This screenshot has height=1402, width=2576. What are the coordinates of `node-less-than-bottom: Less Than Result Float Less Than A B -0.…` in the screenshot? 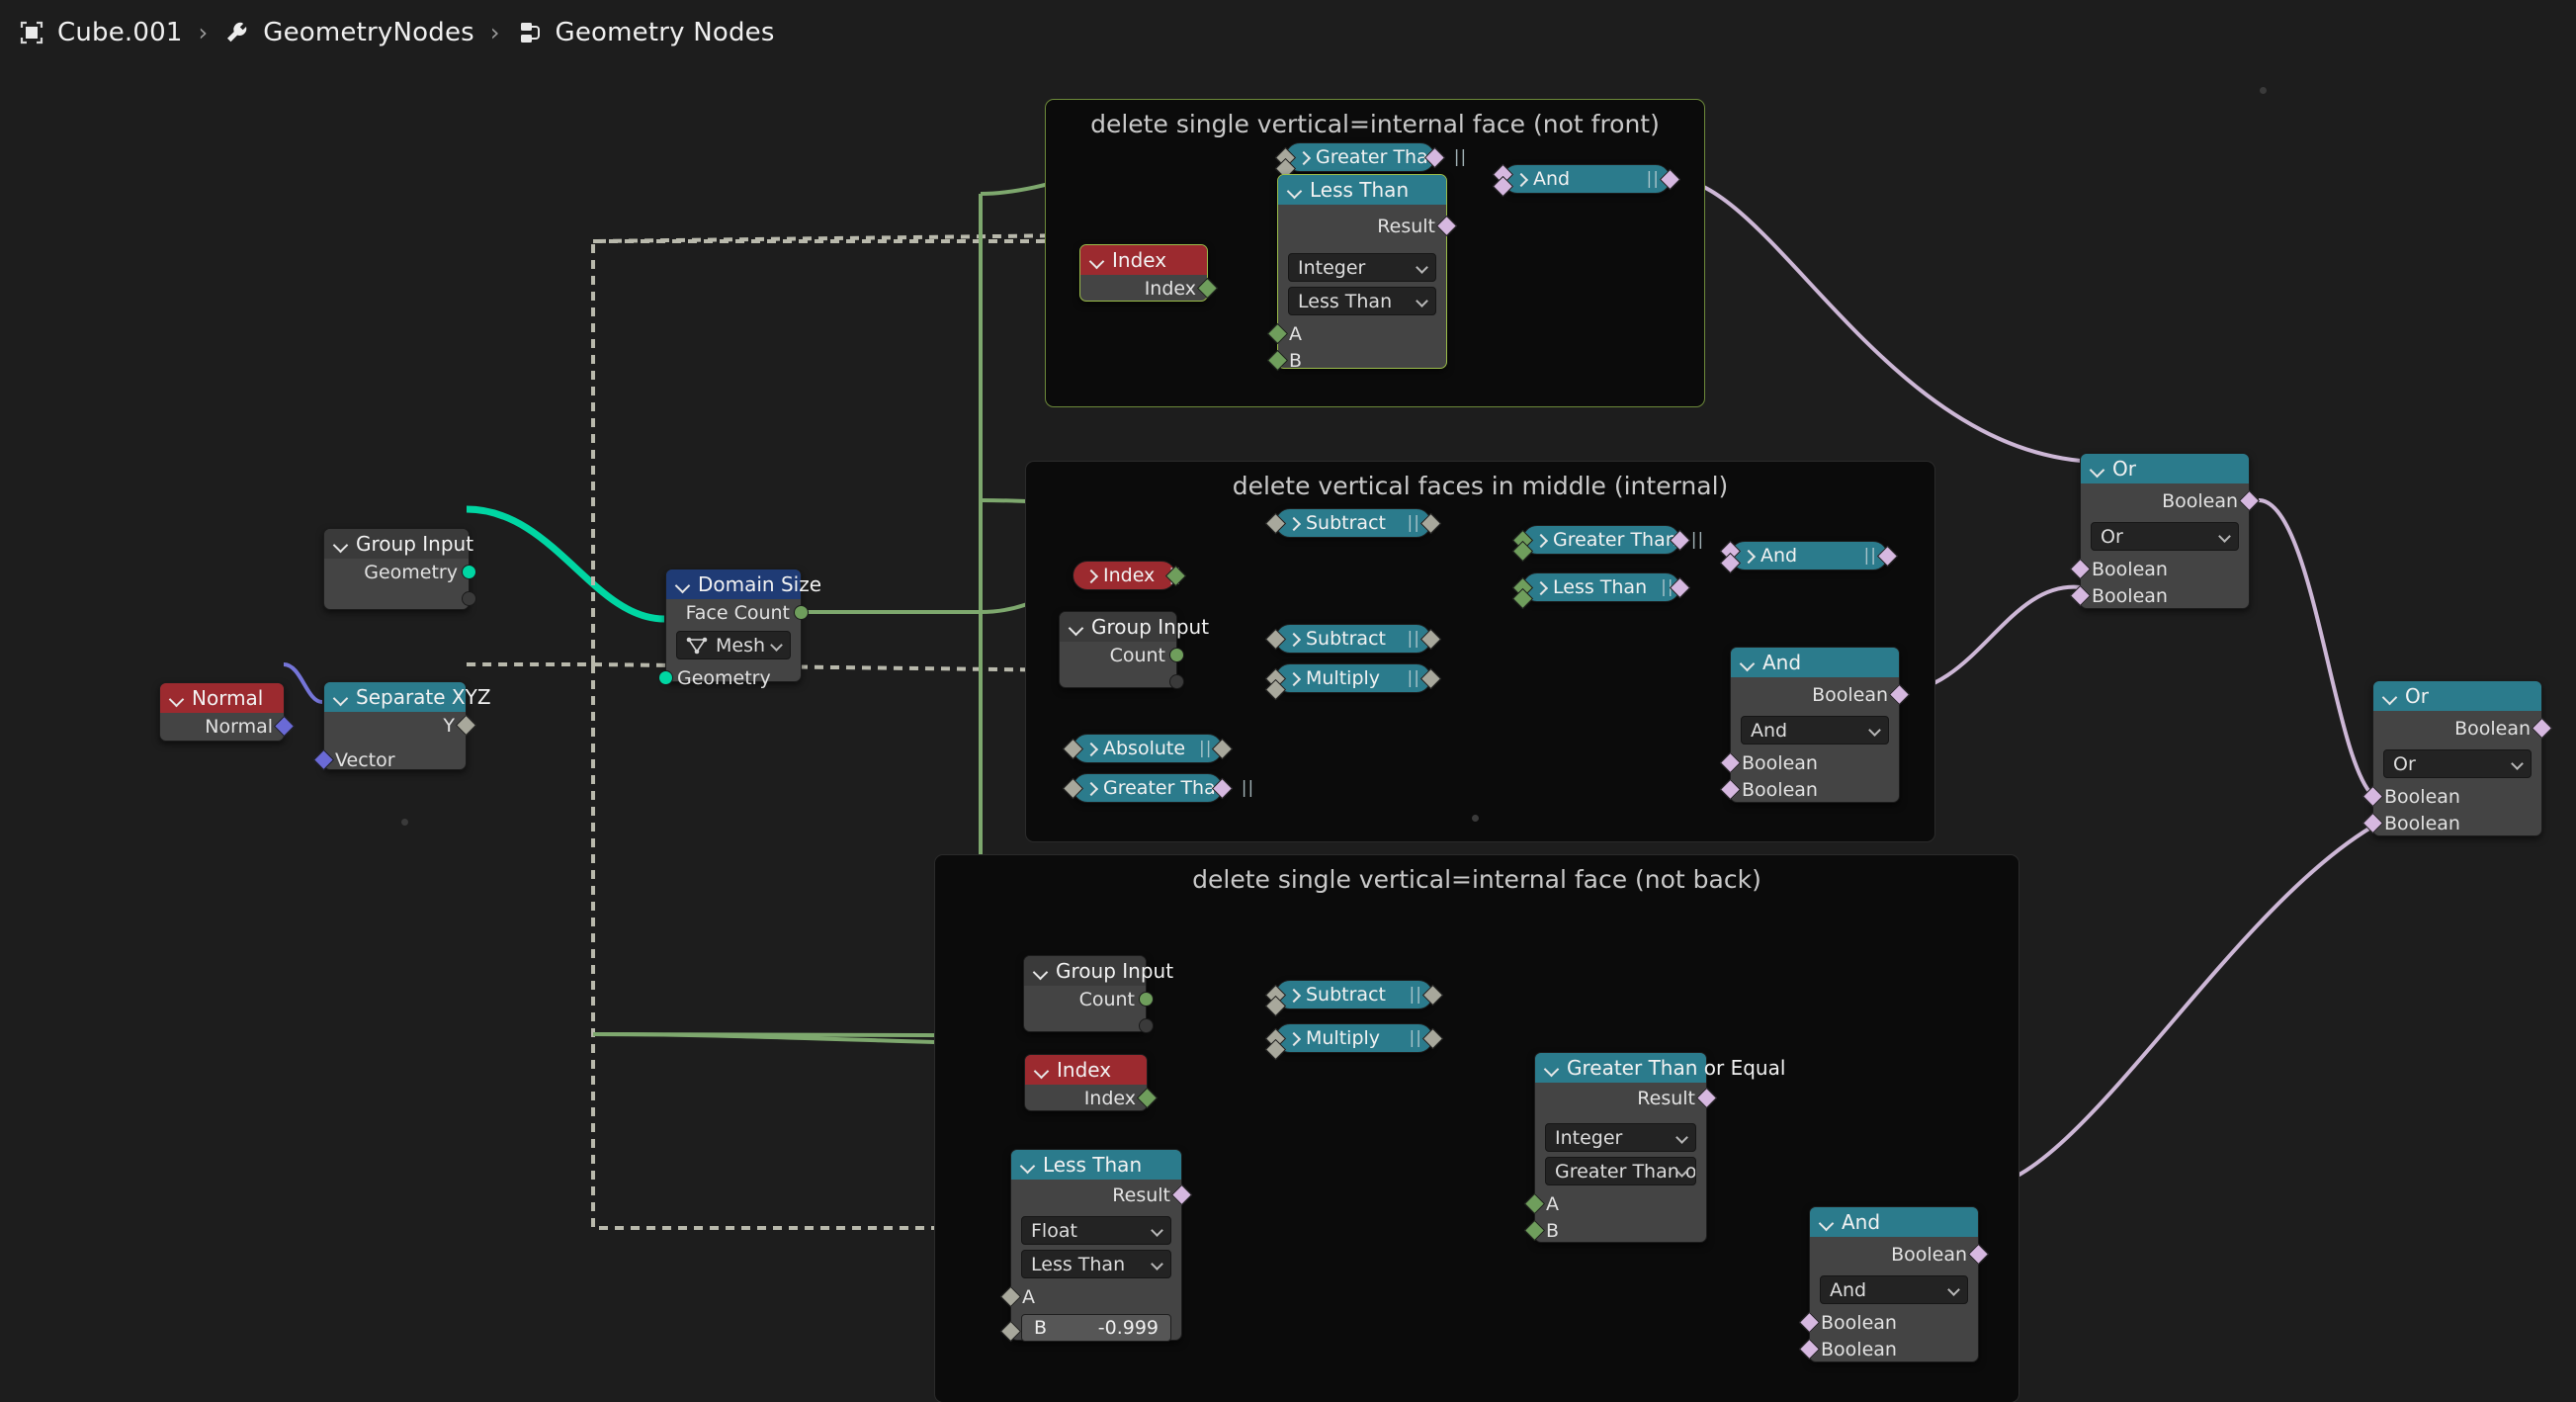 It's located at (1096, 1246).